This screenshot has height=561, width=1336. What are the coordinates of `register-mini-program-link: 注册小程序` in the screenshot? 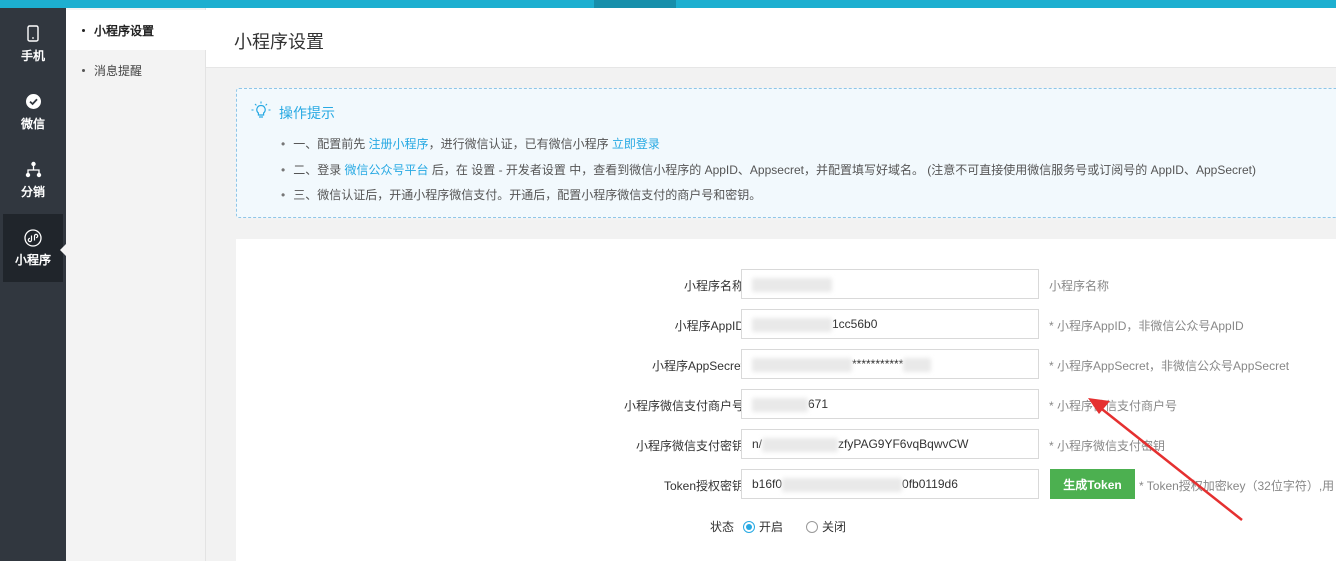 It's located at (399, 144).